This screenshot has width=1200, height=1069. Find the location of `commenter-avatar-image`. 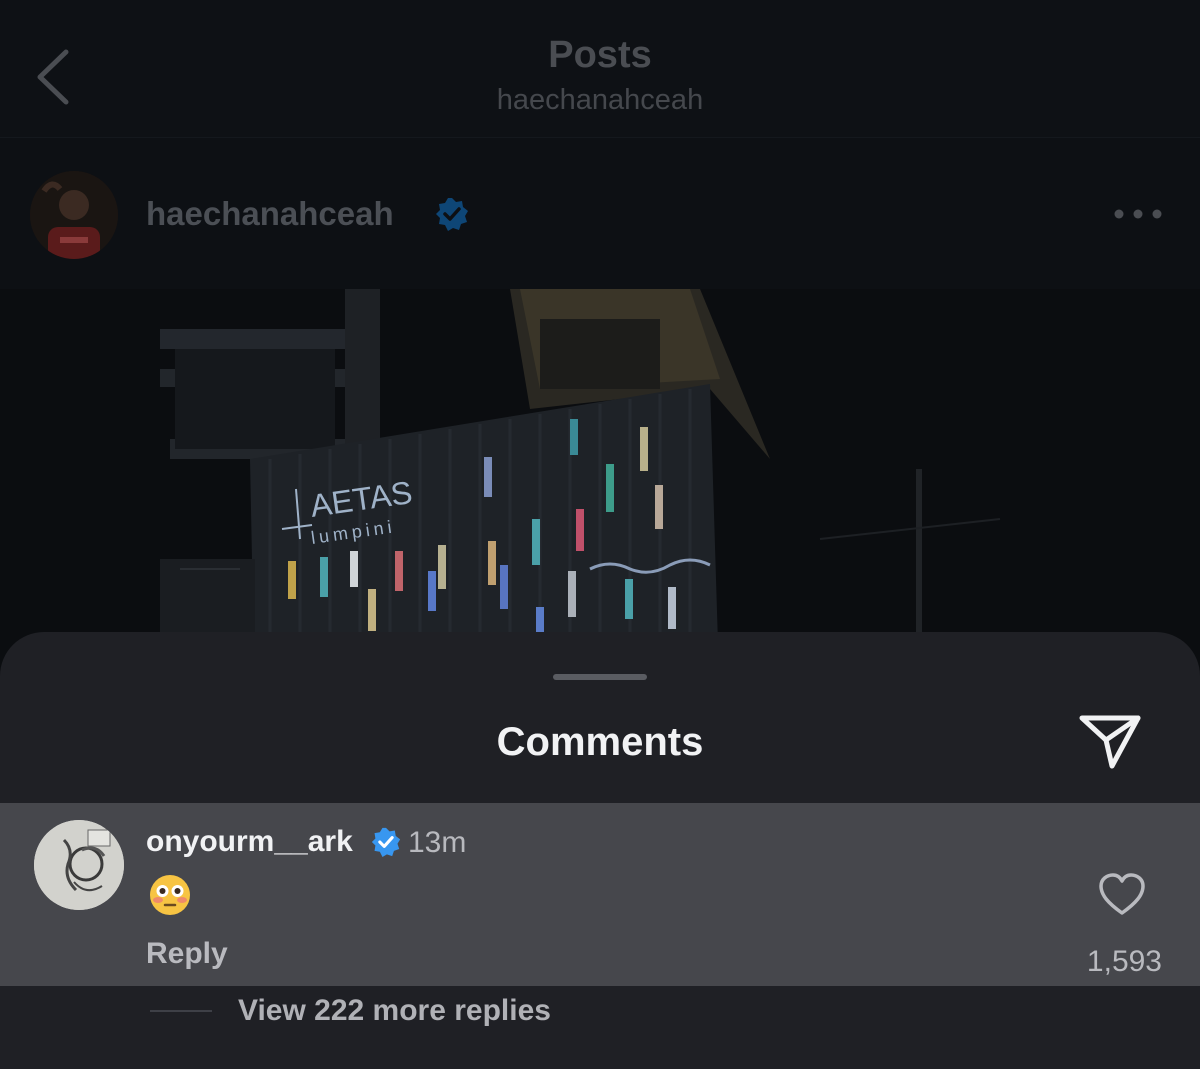

commenter-avatar-image is located at coordinates (79, 865).